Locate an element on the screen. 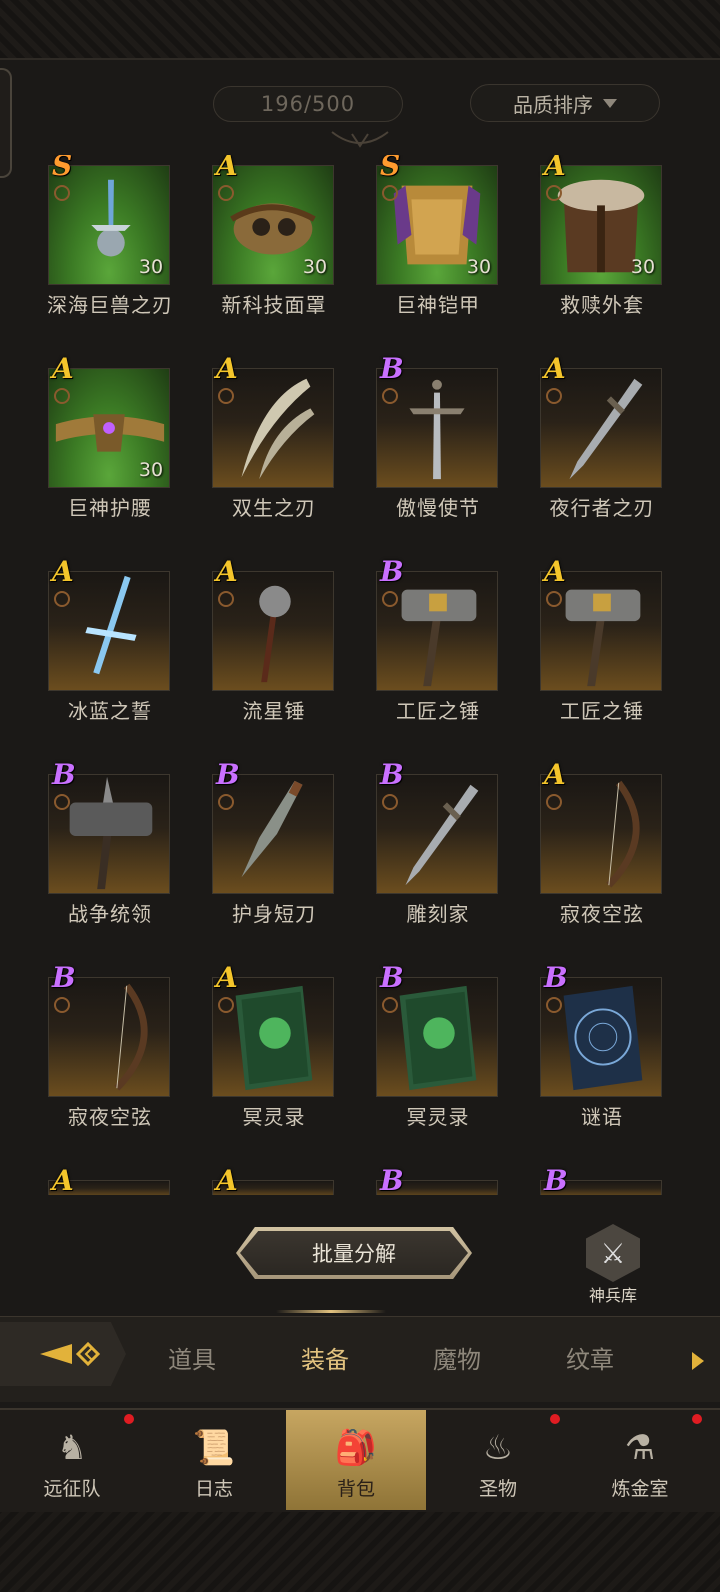 This screenshot has height=1592, width=720. mace-icon is located at coordinates (275, 634).